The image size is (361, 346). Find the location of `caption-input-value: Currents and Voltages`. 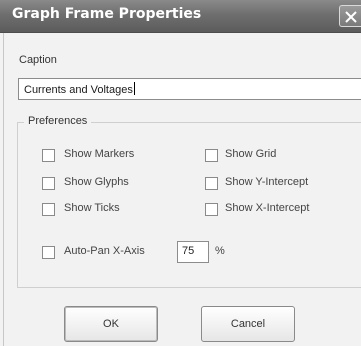

caption-input-value: Currents and Voltages is located at coordinates (78, 90).